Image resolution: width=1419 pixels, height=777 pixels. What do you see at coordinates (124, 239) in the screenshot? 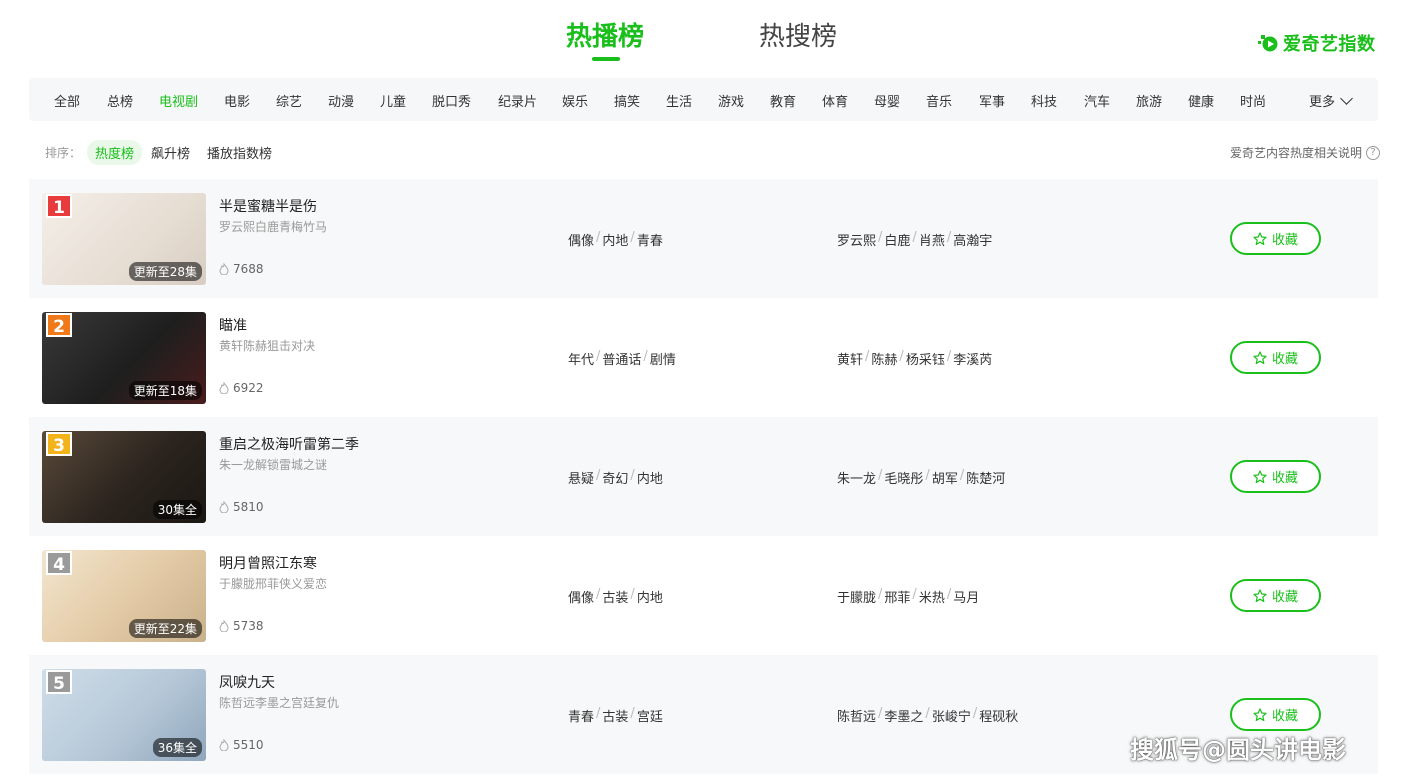
I see `poster-image: 1 更新至28集` at bounding box center [124, 239].